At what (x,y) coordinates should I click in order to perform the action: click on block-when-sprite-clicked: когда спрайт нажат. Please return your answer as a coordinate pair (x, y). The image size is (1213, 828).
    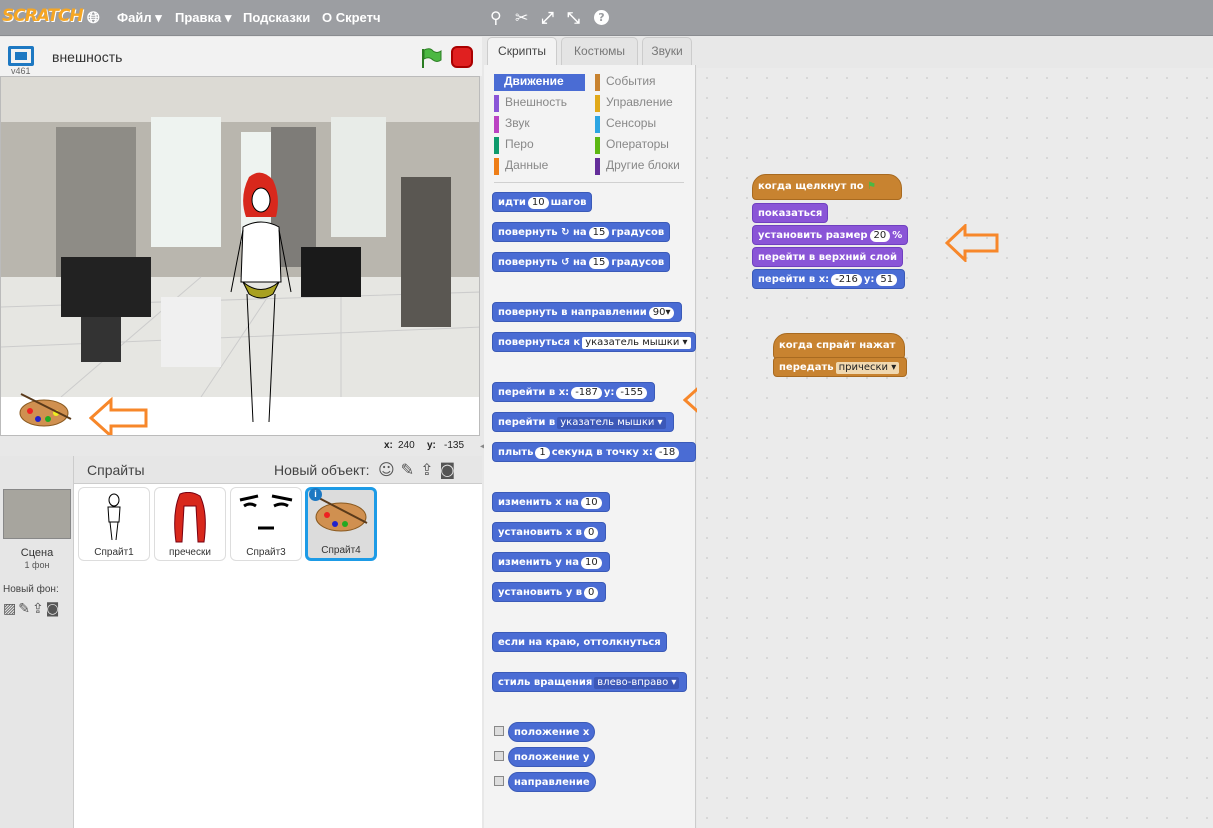
    Looking at the image, I should click on (839, 346).